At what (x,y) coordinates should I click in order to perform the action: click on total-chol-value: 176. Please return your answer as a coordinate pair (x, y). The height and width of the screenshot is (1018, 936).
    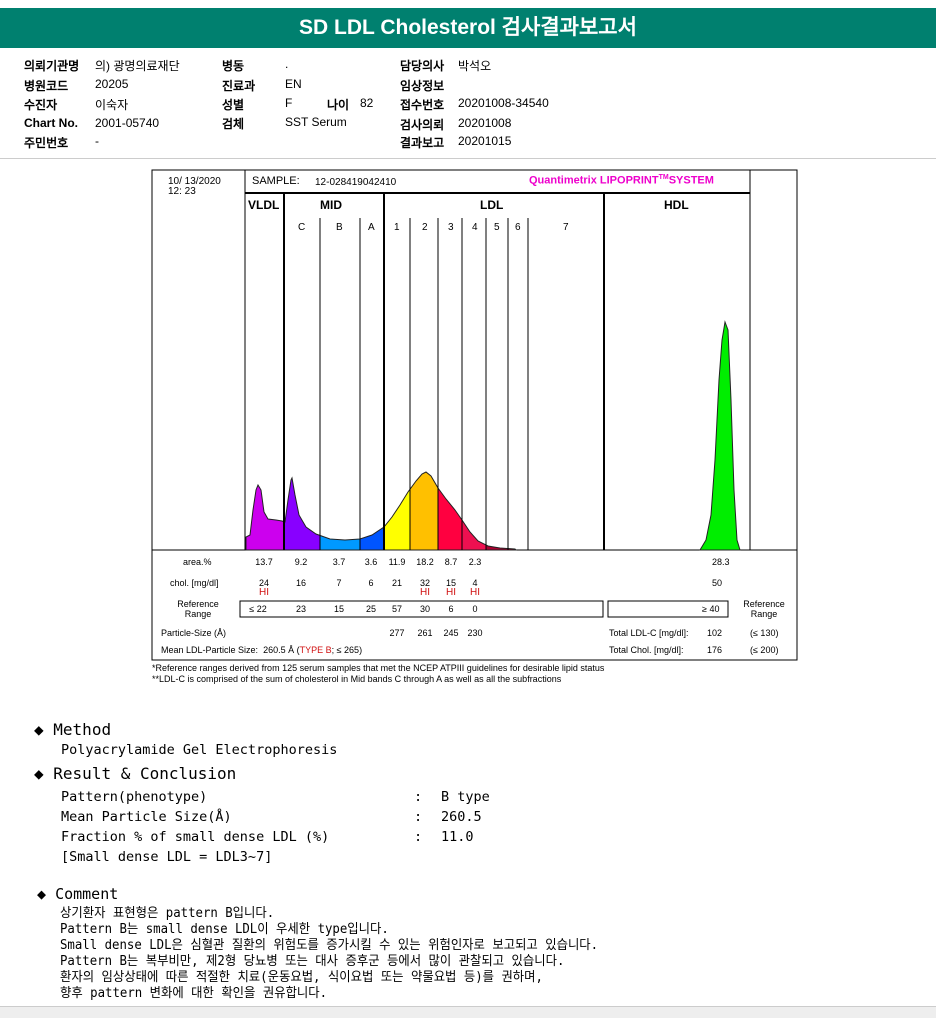
    Looking at the image, I should click on (715, 650).